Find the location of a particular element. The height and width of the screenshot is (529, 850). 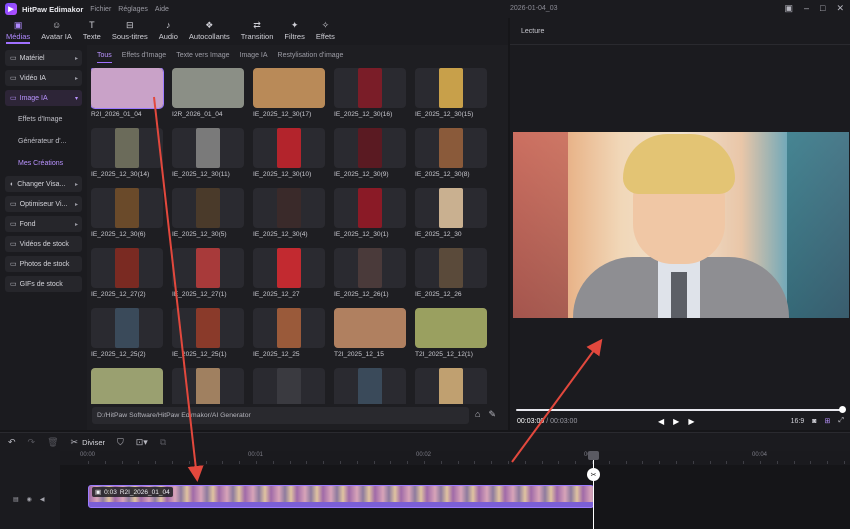

media-item: IE_2025_12_30(6) is located at coordinates (127, 213).